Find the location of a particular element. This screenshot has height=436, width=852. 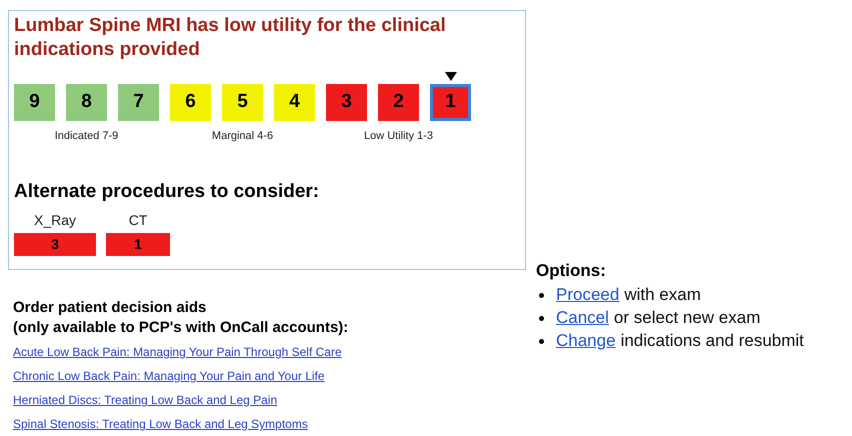

option-text: with exam is located at coordinates (662, 295).